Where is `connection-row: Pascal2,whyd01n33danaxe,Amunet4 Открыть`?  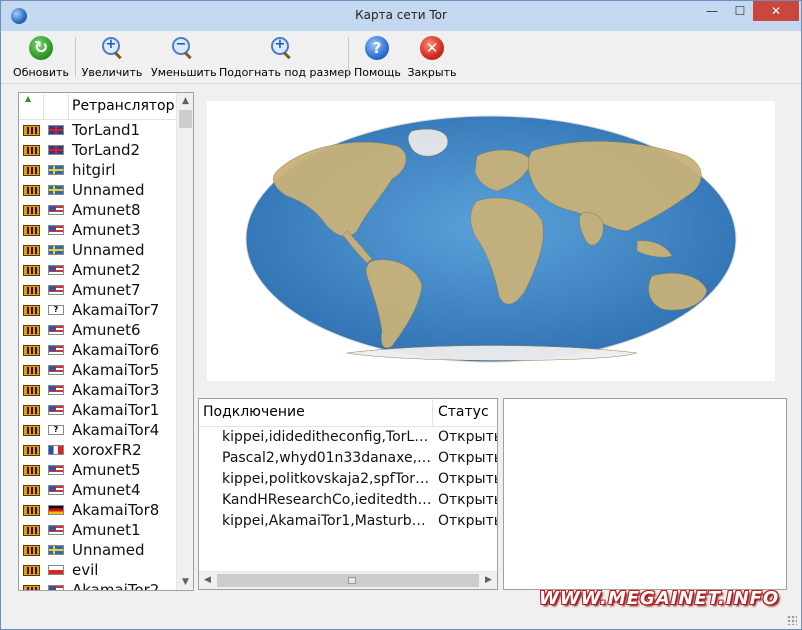 connection-row: Pascal2,whyd01n33danaxe,Amunet4 Открыть is located at coordinates (348, 458).